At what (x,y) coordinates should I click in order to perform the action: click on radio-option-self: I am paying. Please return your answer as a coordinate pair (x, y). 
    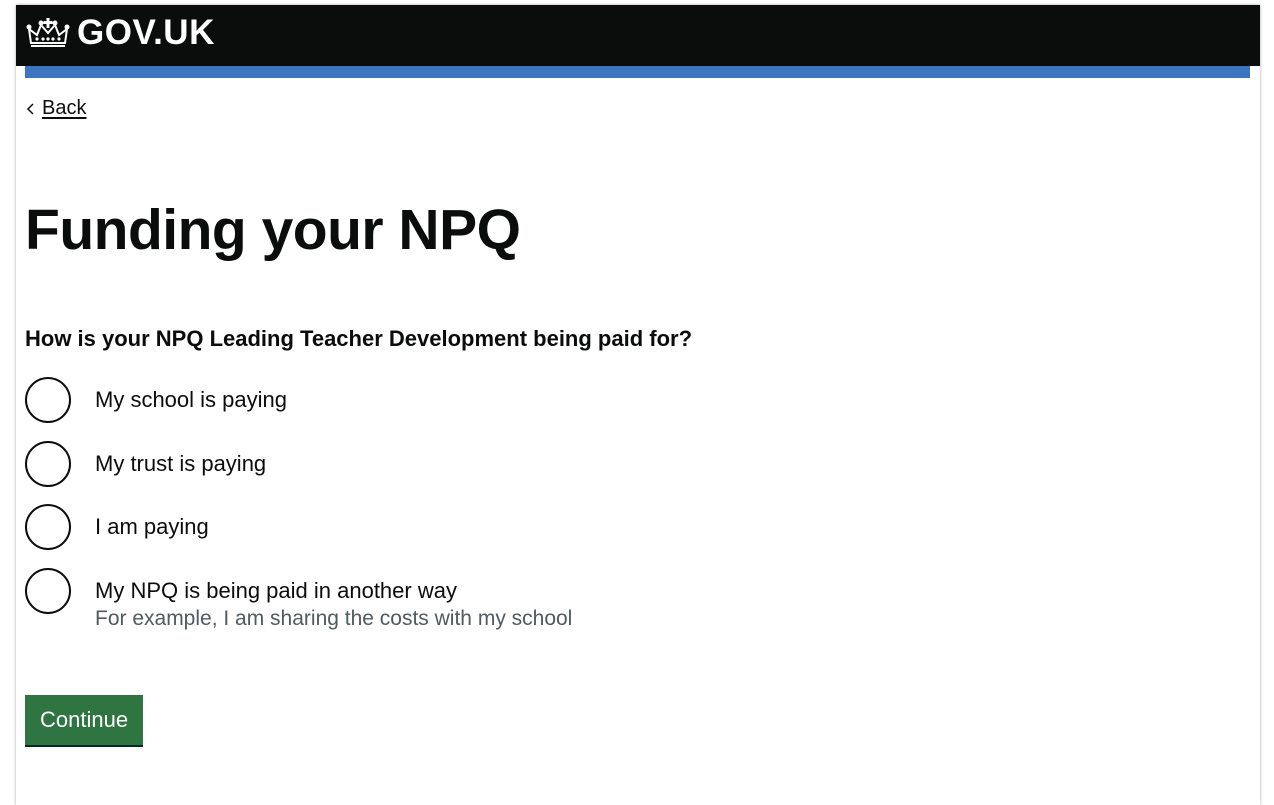
    Looking at the image, I should click on (117, 527).